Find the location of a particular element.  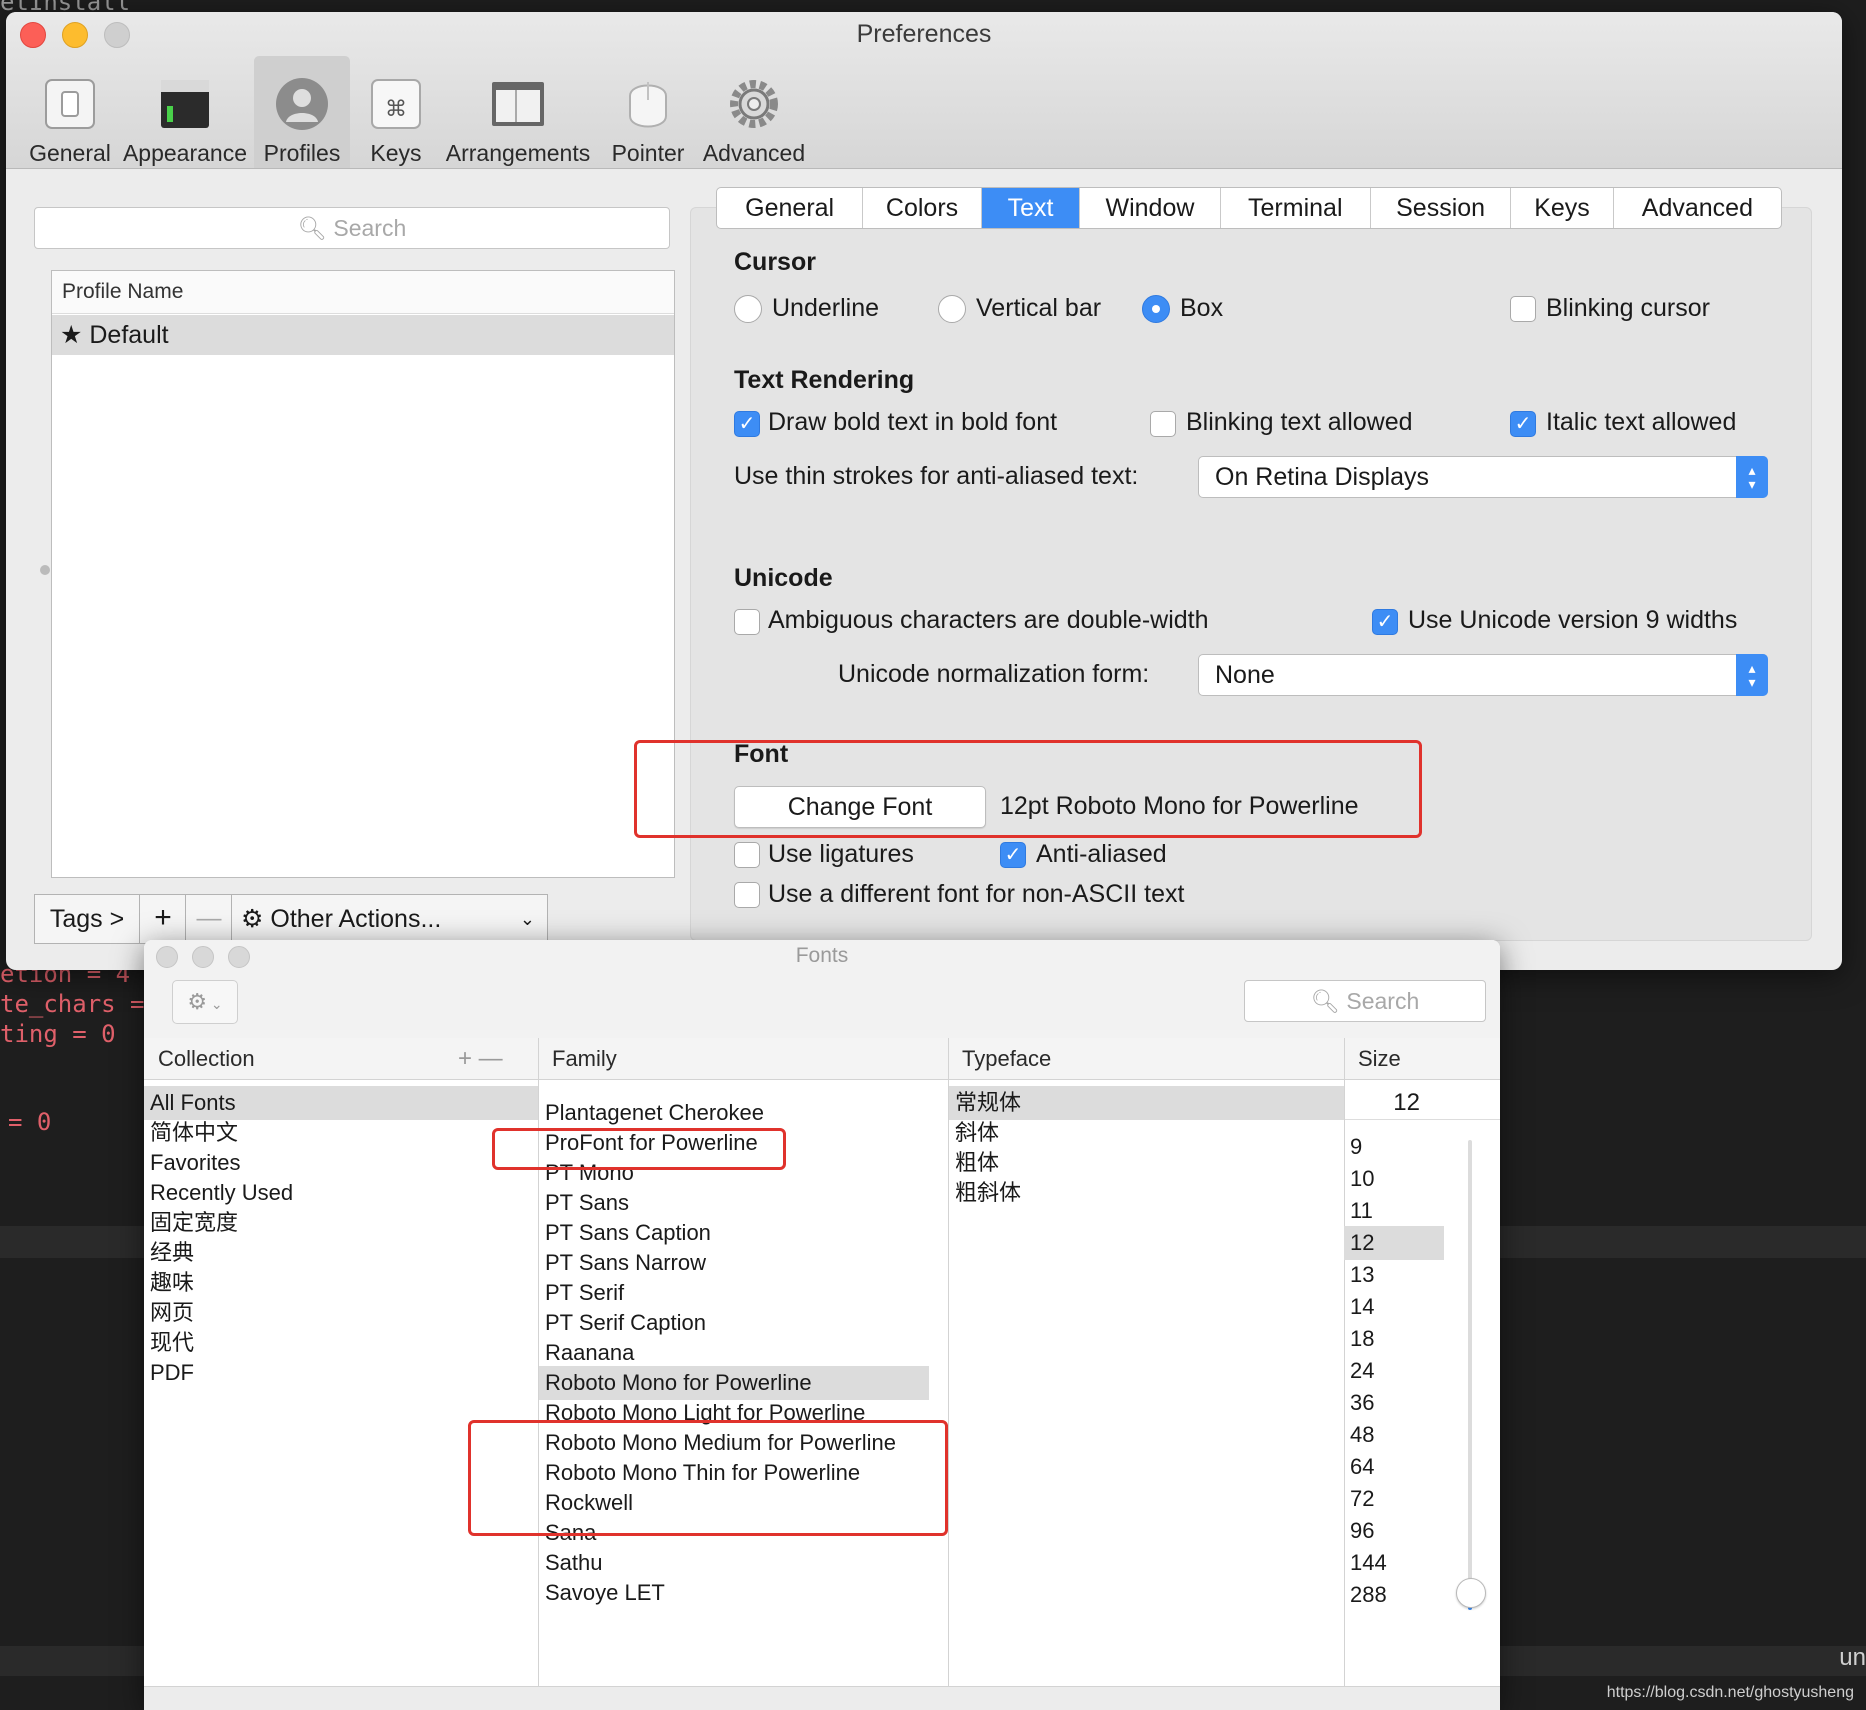

size-input: 12 is located at coordinates (1422, 1103).